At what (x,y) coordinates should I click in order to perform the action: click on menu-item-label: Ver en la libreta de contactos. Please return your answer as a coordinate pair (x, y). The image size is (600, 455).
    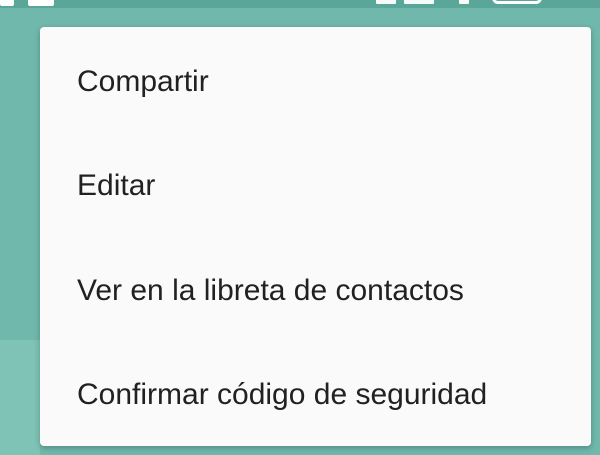
    Looking at the image, I should click on (270, 290).